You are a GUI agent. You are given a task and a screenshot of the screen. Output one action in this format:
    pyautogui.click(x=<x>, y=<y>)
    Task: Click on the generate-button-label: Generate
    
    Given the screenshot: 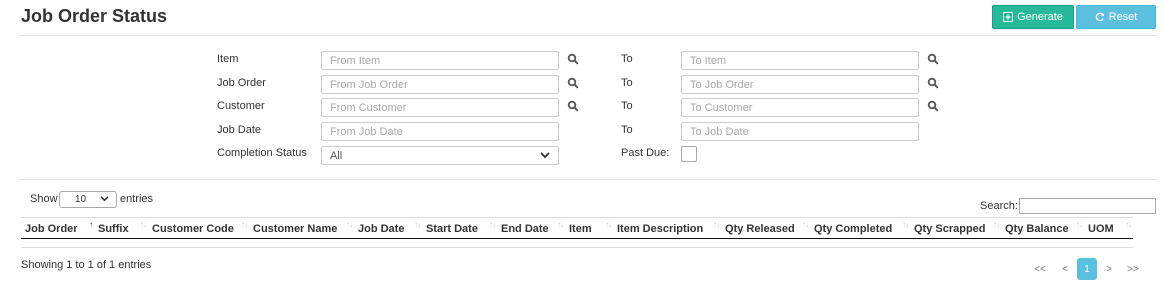 What is the action you would take?
    pyautogui.click(x=1040, y=17)
    